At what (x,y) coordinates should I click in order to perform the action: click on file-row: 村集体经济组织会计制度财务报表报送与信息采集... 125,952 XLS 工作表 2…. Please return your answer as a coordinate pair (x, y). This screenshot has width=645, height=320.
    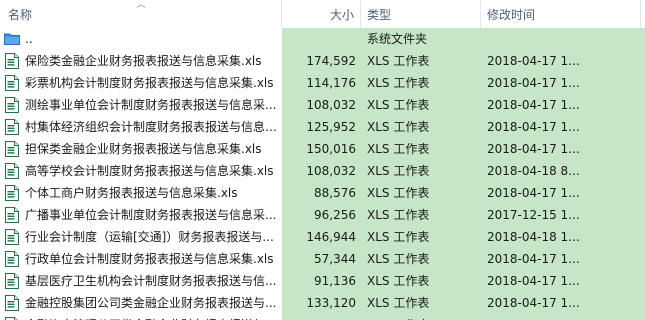
    Looking at the image, I should click on (322, 127).